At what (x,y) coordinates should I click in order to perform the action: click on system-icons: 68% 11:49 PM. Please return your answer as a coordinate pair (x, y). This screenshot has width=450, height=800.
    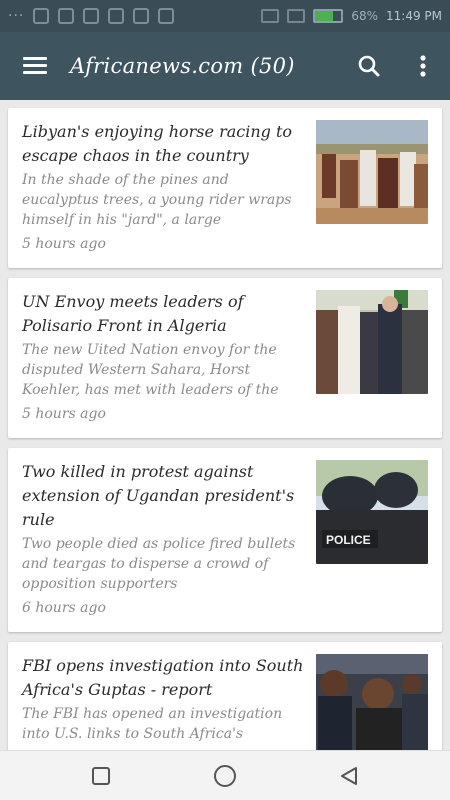
    Looking at the image, I should click on (351, 16).